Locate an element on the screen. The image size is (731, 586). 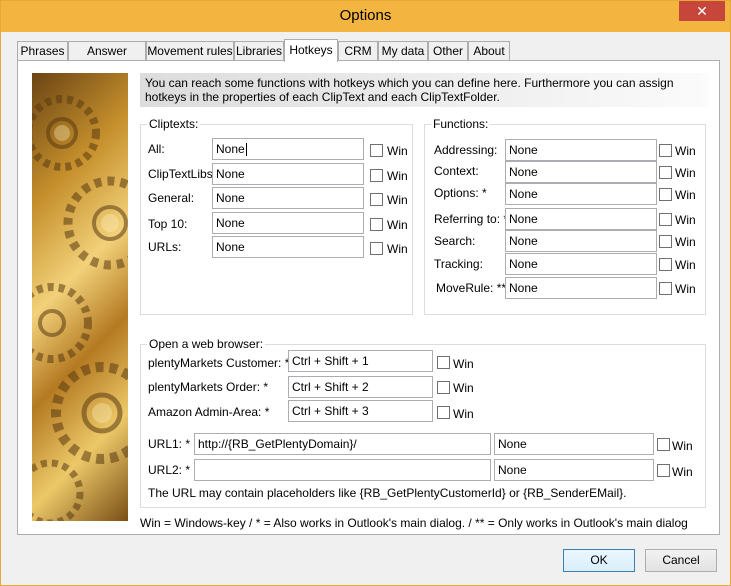
ok-button: OK is located at coordinates (599, 560).